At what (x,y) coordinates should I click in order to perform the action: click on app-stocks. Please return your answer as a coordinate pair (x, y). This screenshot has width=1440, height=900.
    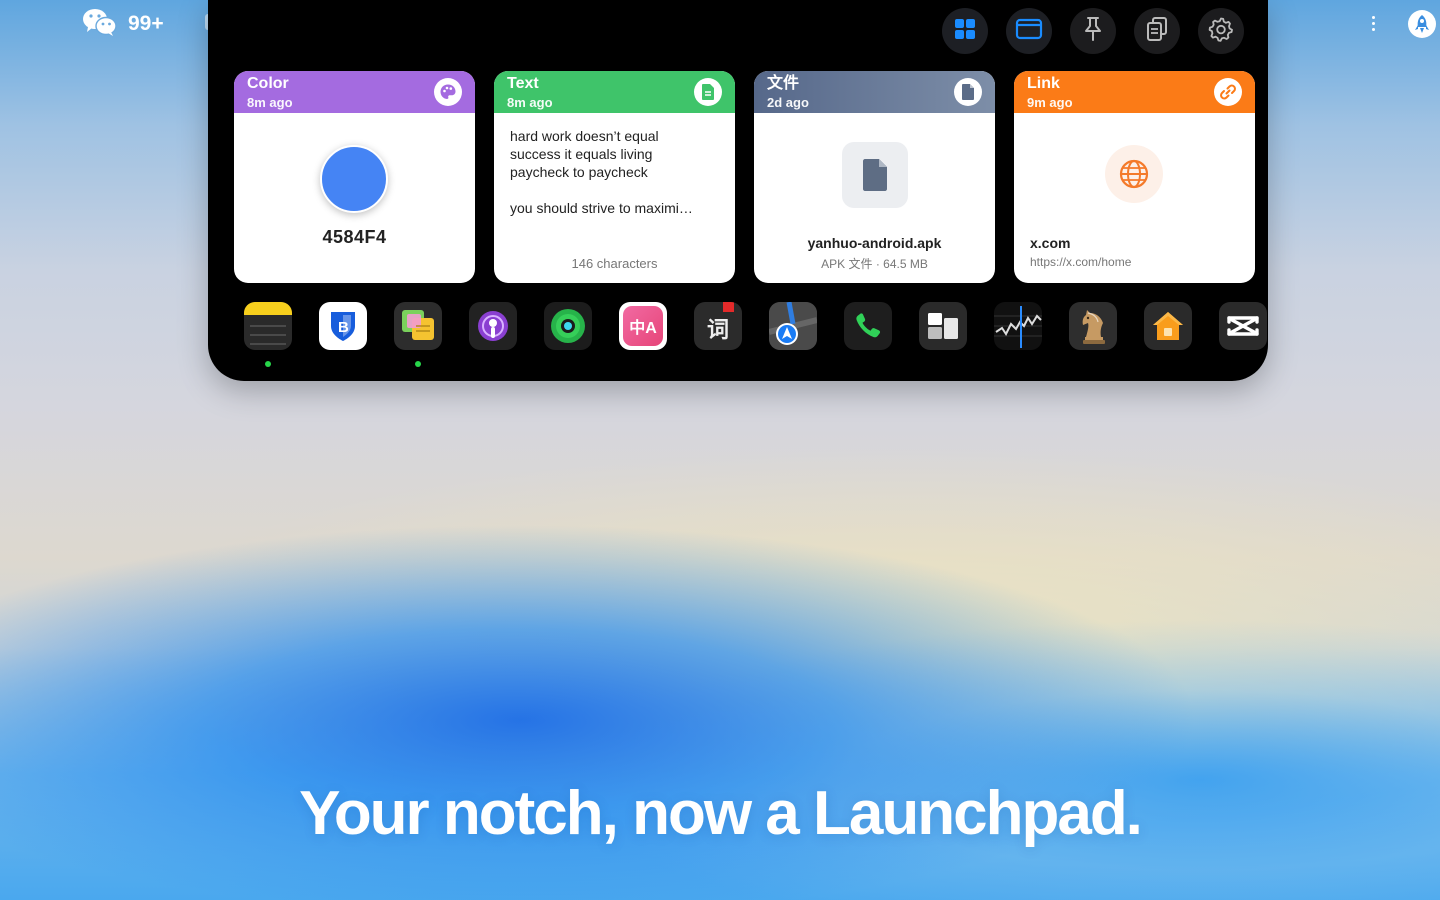
    Looking at the image, I should click on (1018, 326).